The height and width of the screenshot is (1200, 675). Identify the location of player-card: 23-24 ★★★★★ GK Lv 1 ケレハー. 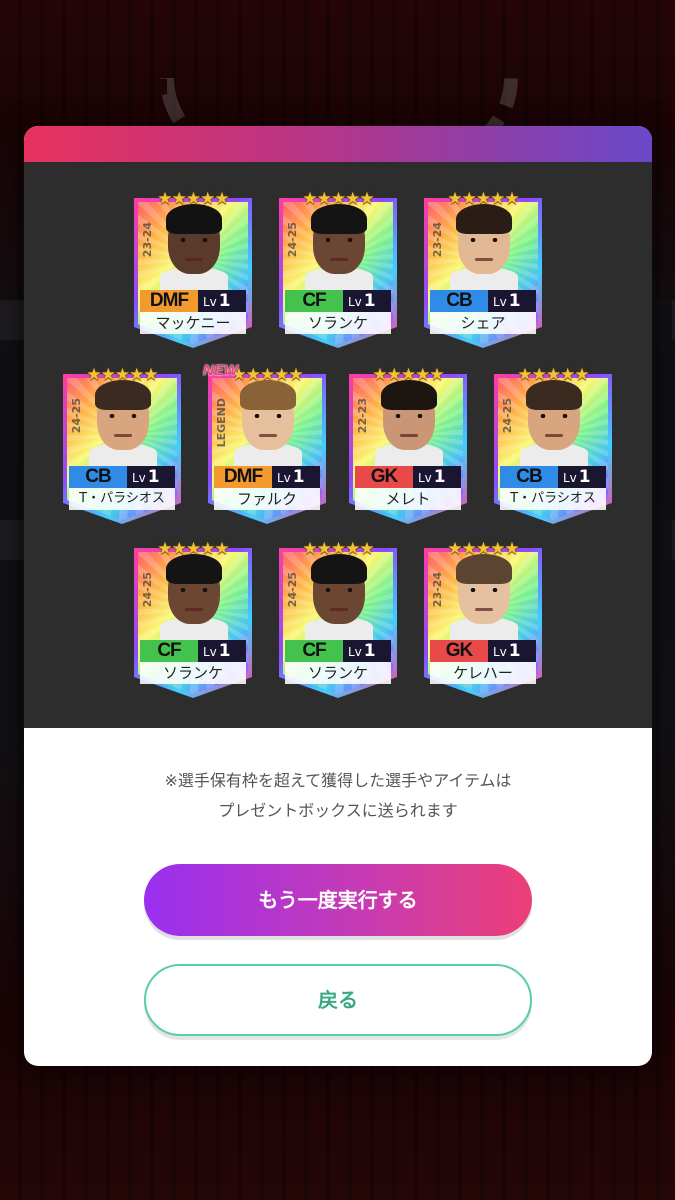
(483, 618).